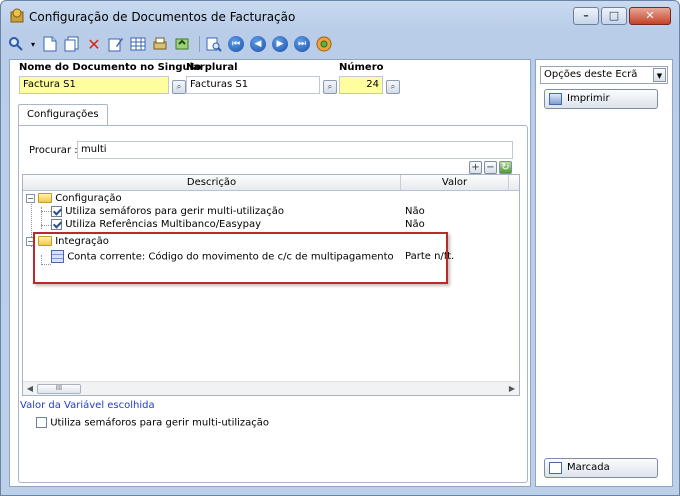 This screenshot has width=680, height=496. I want to click on refresh-list-icon: ↻, so click(505, 167).